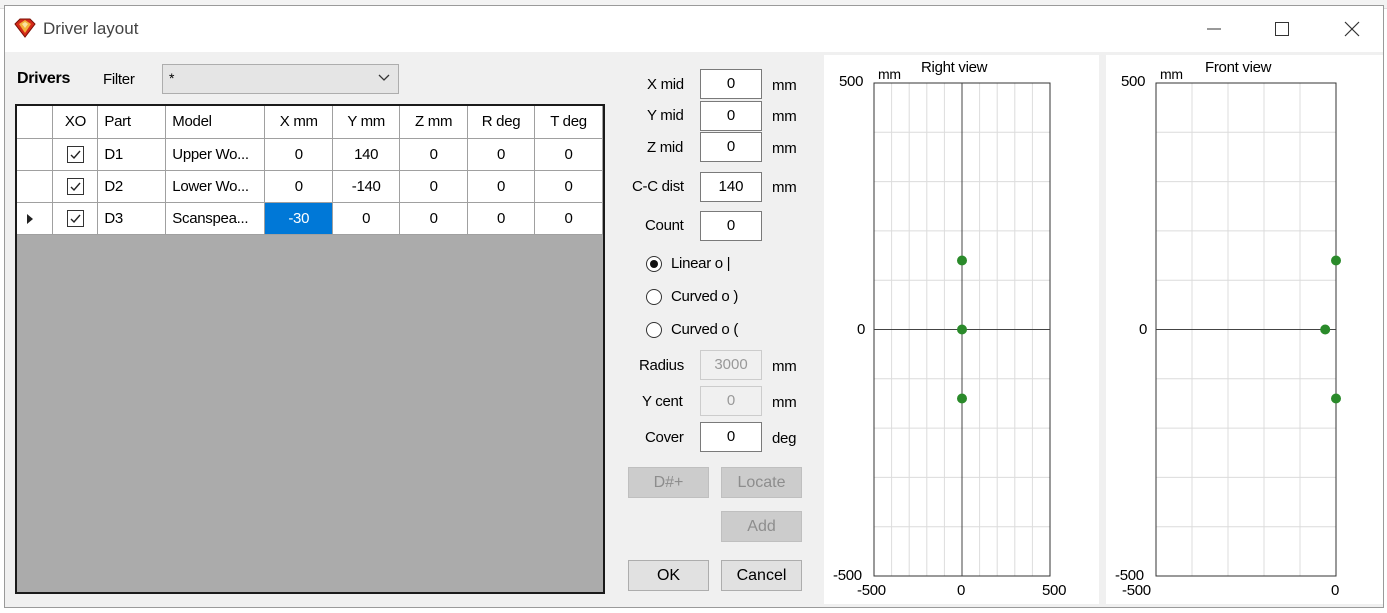  I want to click on close-icon, so click(1352, 29).